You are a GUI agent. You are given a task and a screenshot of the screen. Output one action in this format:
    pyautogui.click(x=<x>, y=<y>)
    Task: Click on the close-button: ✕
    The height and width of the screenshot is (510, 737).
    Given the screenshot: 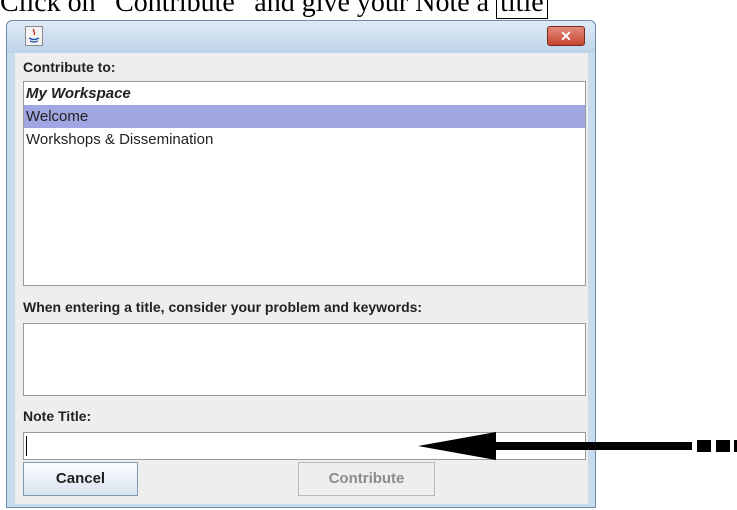 What is the action you would take?
    pyautogui.click(x=566, y=36)
    